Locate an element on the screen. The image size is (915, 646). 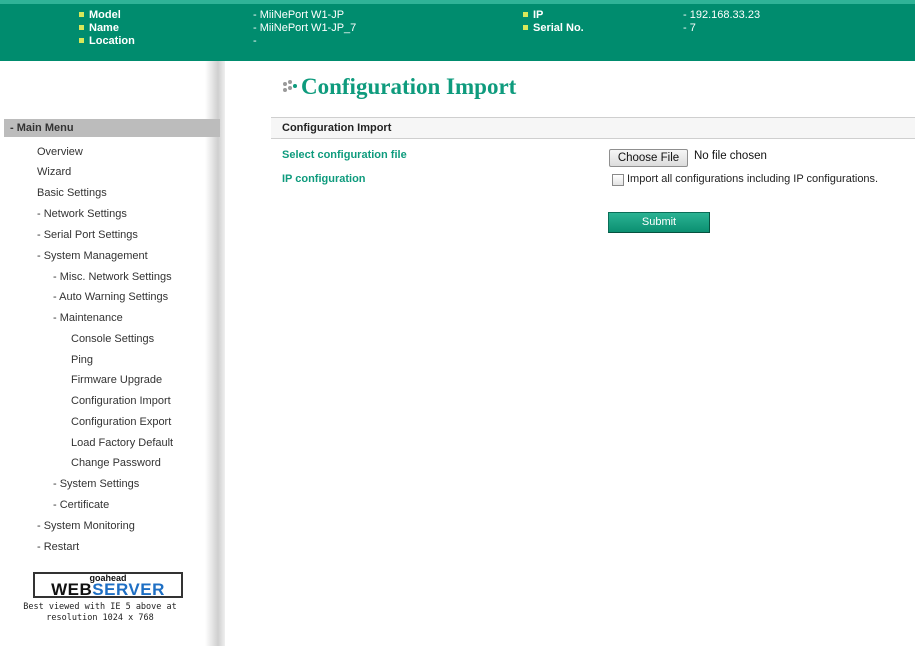
serial-value: - 7 is located at coordinates (689, 28).